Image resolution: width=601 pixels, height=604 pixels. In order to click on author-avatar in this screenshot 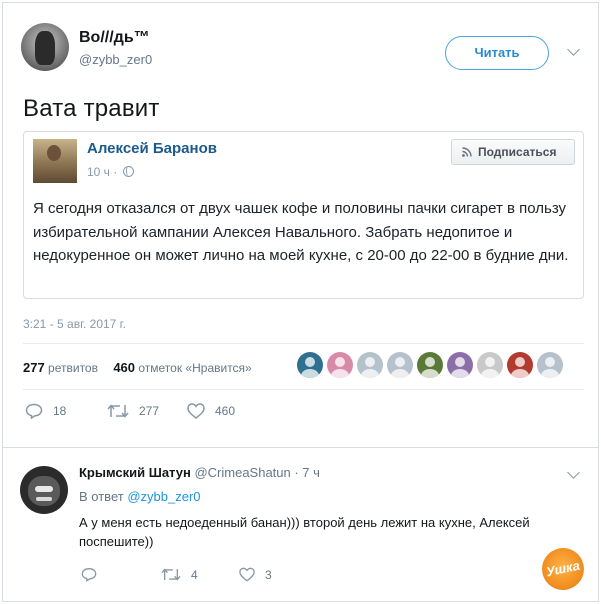, I will do `click(45, 47)`.